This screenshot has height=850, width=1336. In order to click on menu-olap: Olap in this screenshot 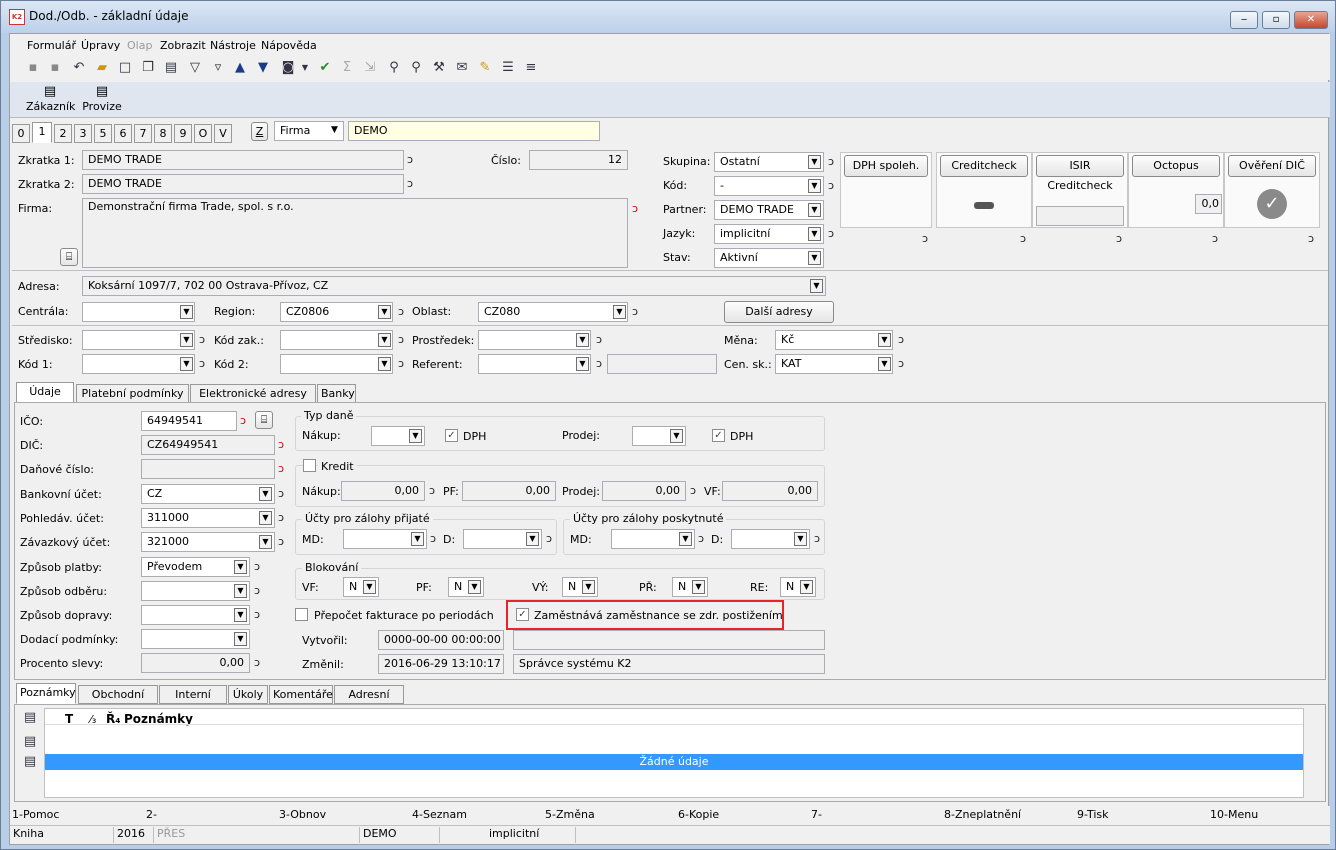, I will do `click(139, 45)`.